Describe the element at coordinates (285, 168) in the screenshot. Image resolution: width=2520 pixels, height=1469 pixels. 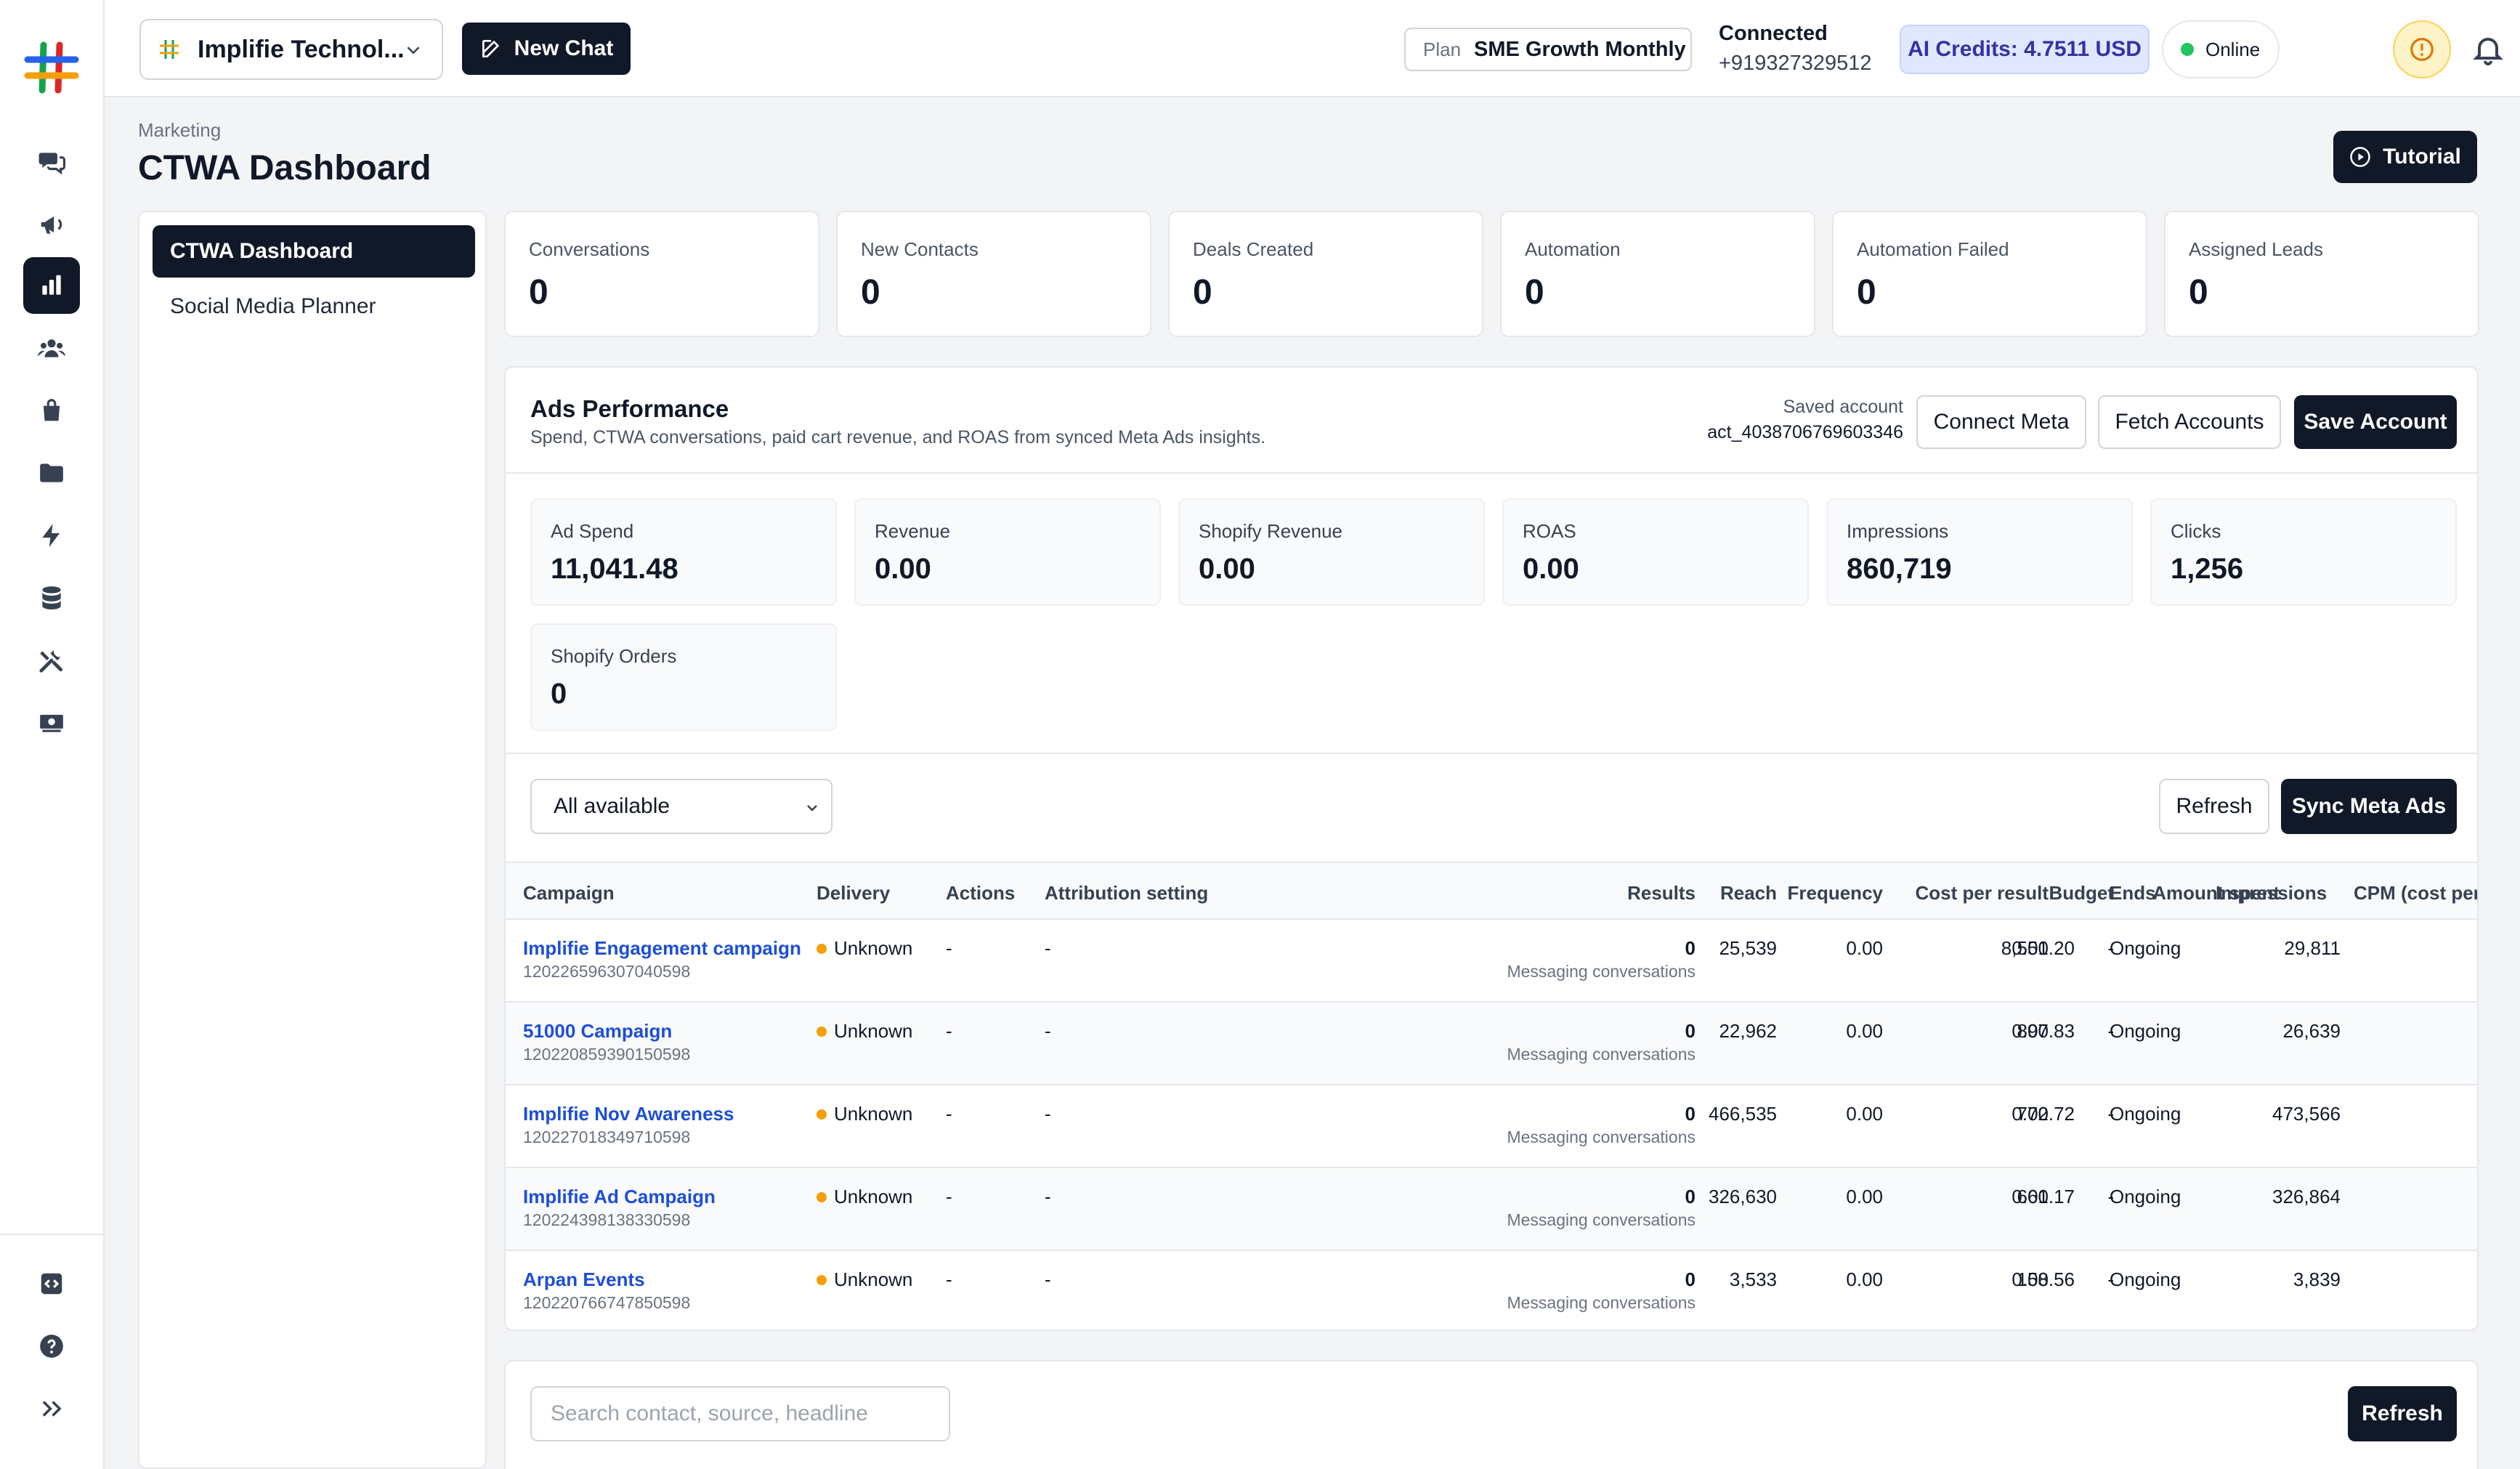
I see `page-title: CTWA Dashboard` at that location.